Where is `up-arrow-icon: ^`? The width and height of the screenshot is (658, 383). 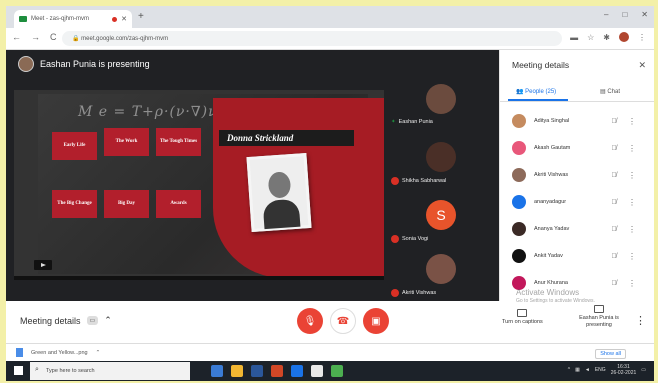 up-arrow-icon: ^ is located at coordinates (569, 370).